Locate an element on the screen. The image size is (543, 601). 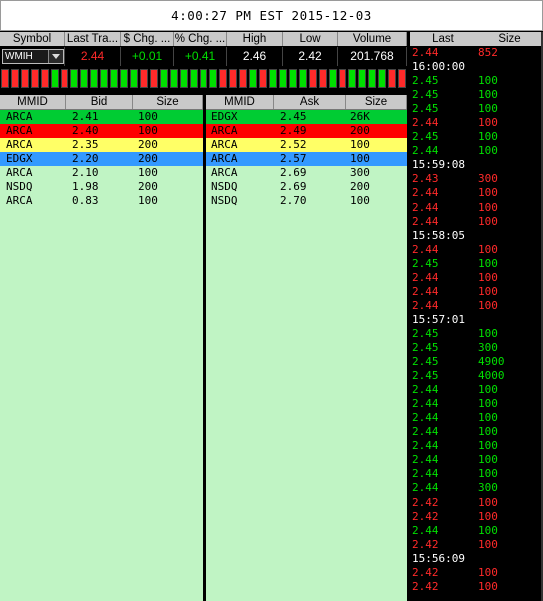
book-row: ARCA 2.40 100 is located at coordinates (101, 131).